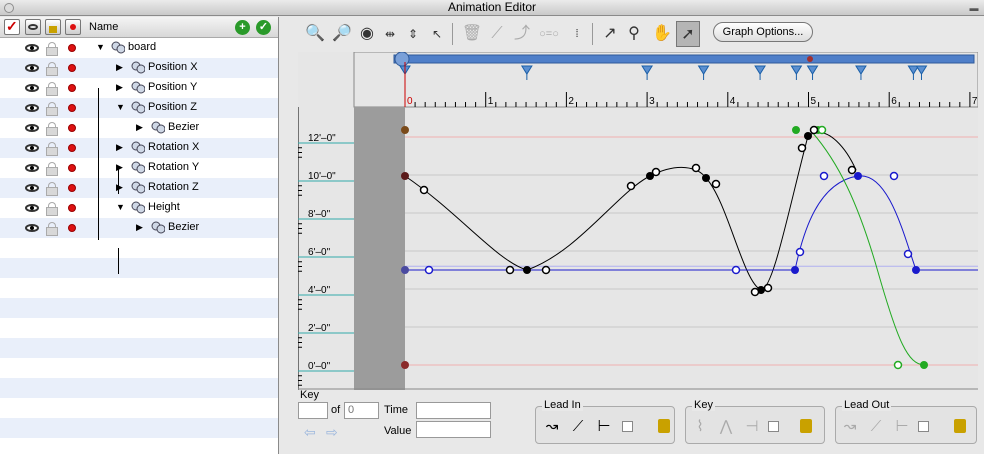 The image size is (984, 454). I want to click on tree-row: ▼ Position Z, so click(139, 108).